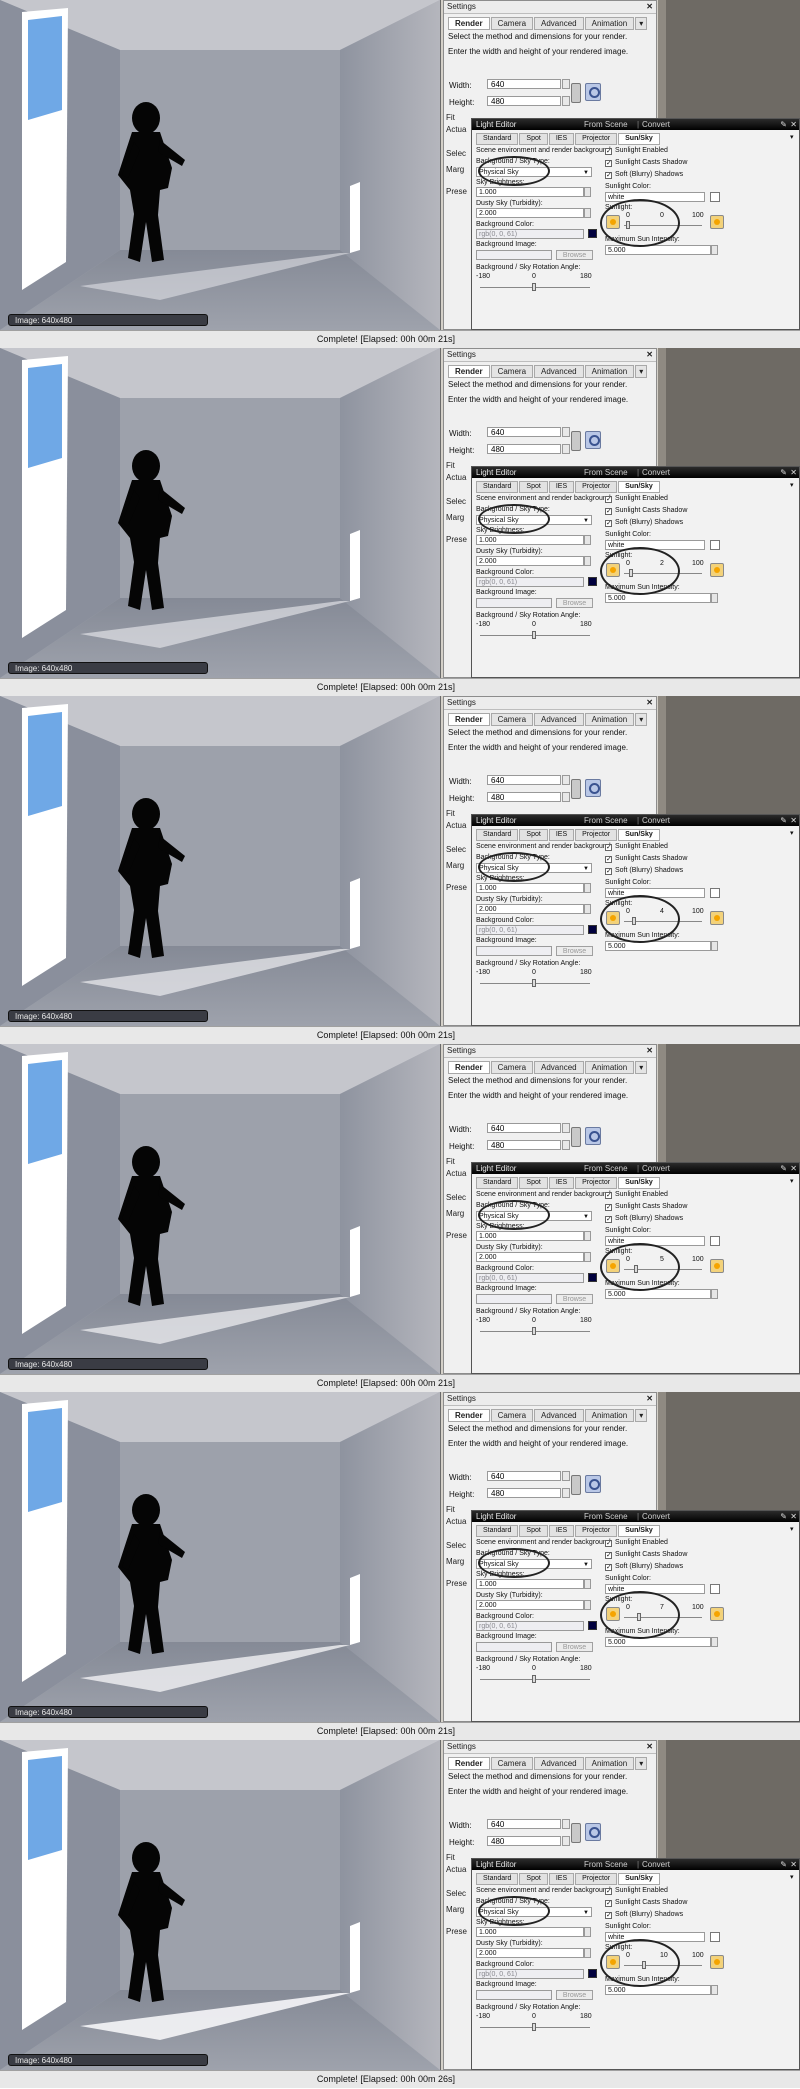 This screenshot has height=2089, width=800. What do you see at coordinates (792, 833) in the screenshot?
I see `light-tabs-more-icon: ▾` at bounding box center [792, 833].